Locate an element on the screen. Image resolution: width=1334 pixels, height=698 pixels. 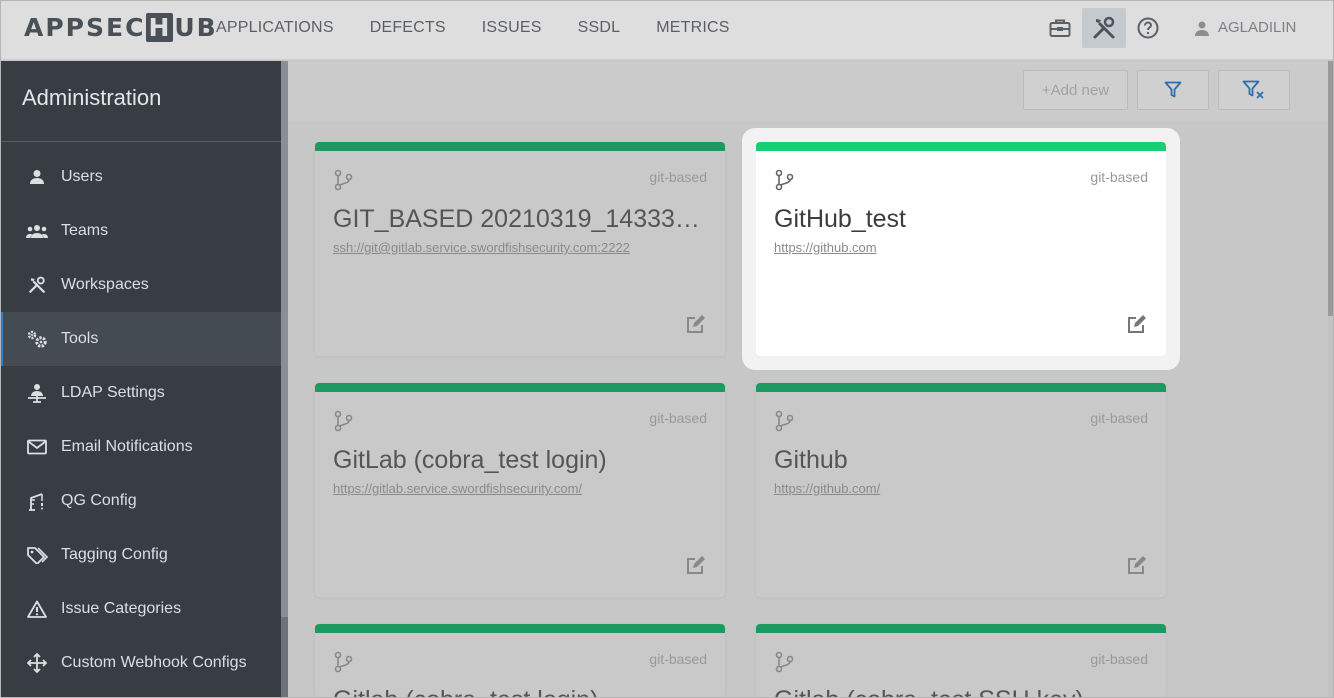
sidebar-item-label: Tools is located at coordinates (80, 338).